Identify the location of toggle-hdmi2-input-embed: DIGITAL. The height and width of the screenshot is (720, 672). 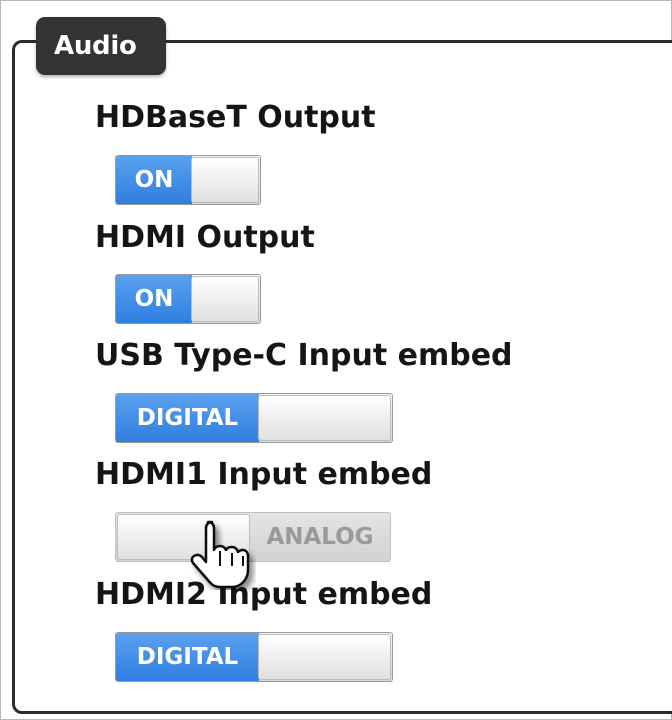
(254, 657).